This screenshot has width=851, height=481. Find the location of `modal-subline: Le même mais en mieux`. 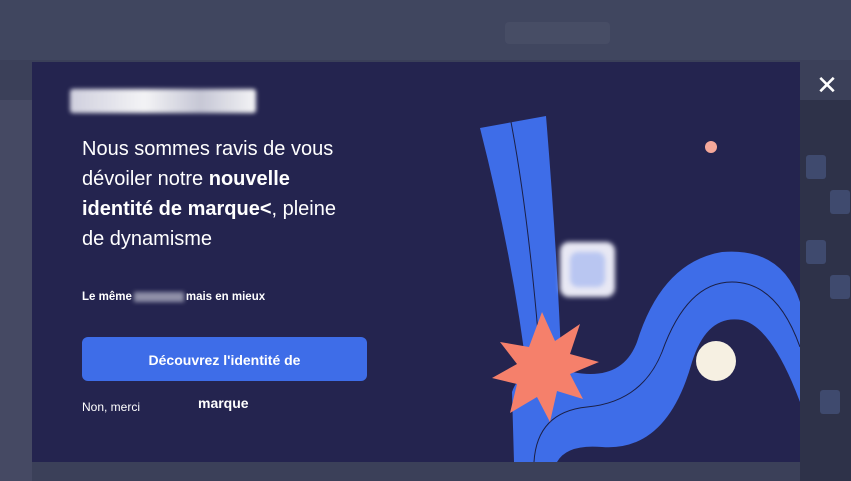

modal-subline: Le même mais en mieux is located at coordinates (173, 297).